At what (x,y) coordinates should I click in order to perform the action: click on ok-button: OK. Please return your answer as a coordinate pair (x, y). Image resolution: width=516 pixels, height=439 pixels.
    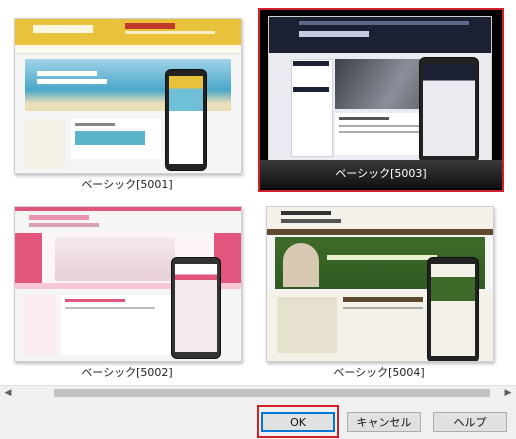
    Looking at the image, I should click on (298, 422).